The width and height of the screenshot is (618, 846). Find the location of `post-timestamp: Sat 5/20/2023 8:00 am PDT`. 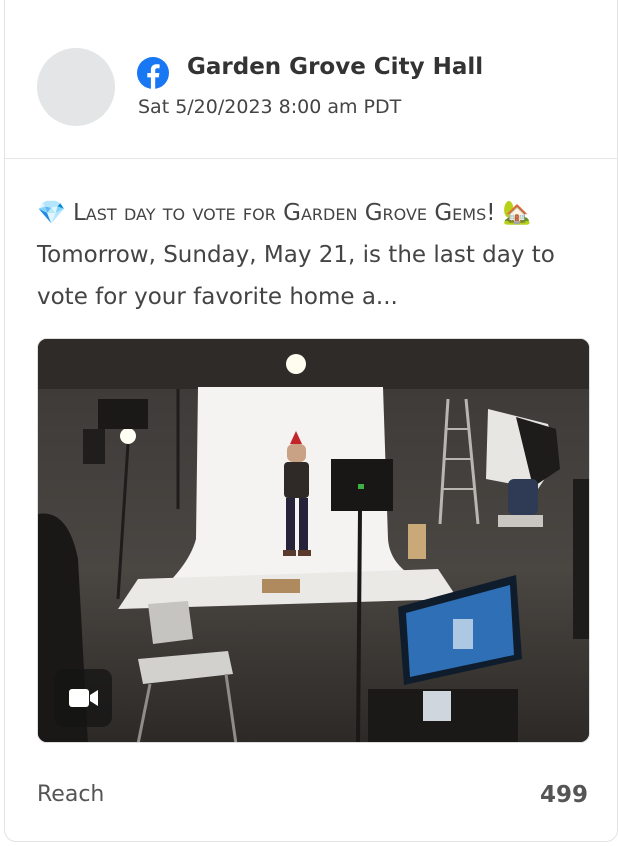

post-timestamp: Sat 5/20/2023 8:00 am PDT is located at coordinates (270, 107).